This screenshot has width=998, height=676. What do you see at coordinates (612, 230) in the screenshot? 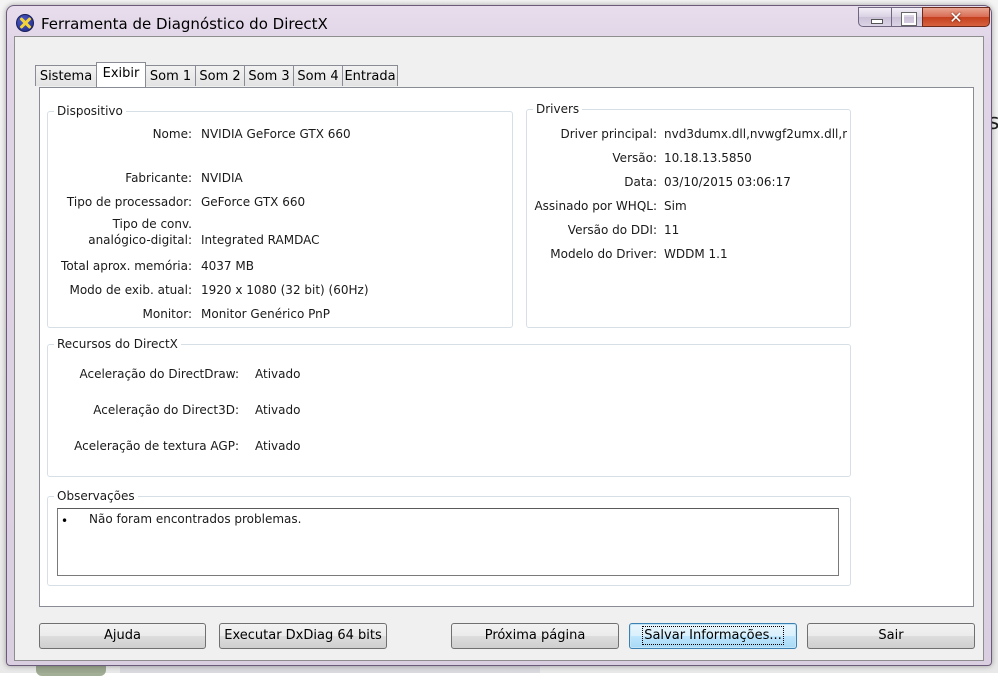
I see `ddi-version-label: Versão do DDI:` at bounding box center [612, 230].